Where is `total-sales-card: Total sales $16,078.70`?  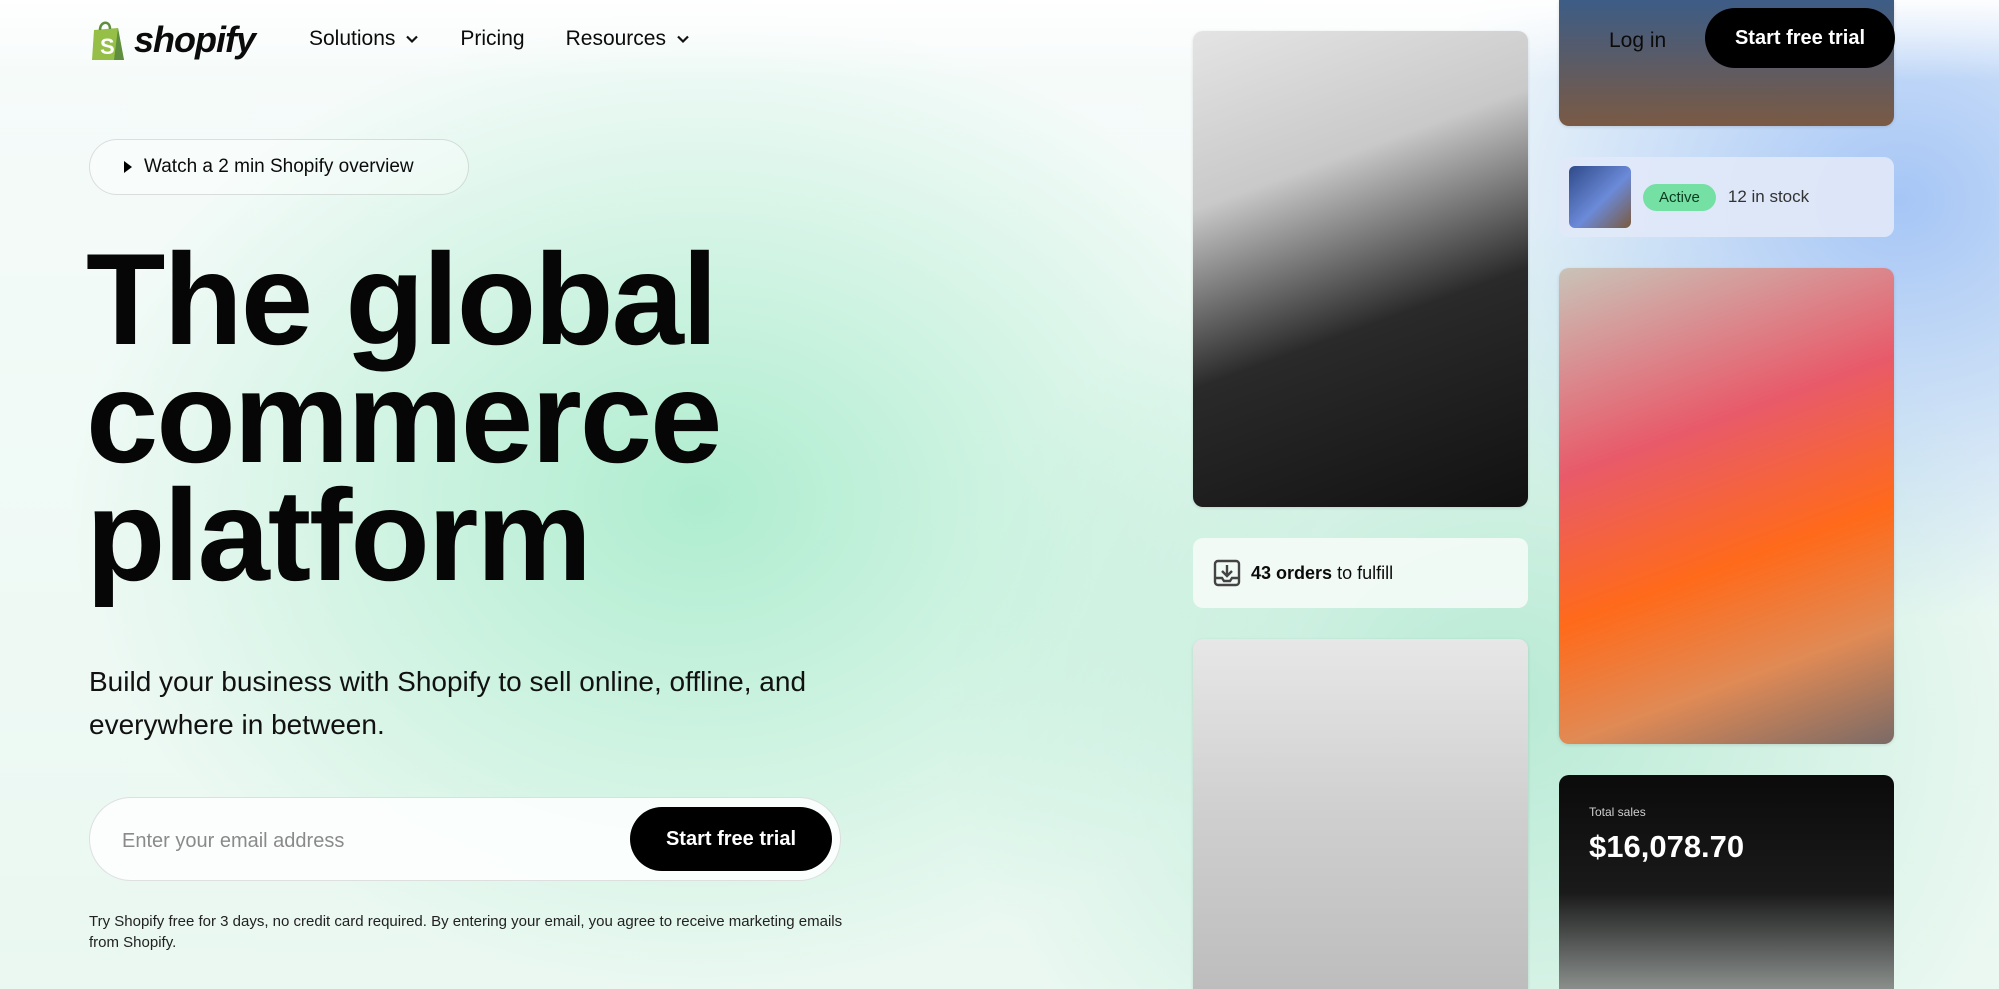
total-sales-card: Total sales $16,078.70 is located at coordinates (1726, 882).